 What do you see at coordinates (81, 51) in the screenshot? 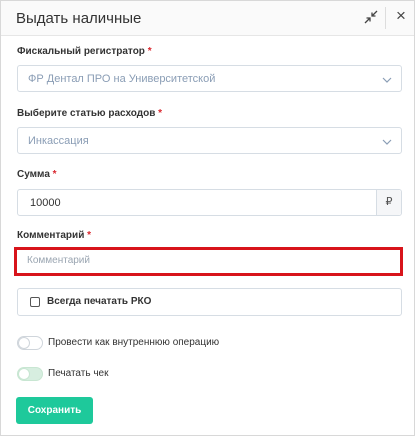
I see `fiscal-registrar-label-text: Фискальный регистратор` at bounding box center [81, 51].